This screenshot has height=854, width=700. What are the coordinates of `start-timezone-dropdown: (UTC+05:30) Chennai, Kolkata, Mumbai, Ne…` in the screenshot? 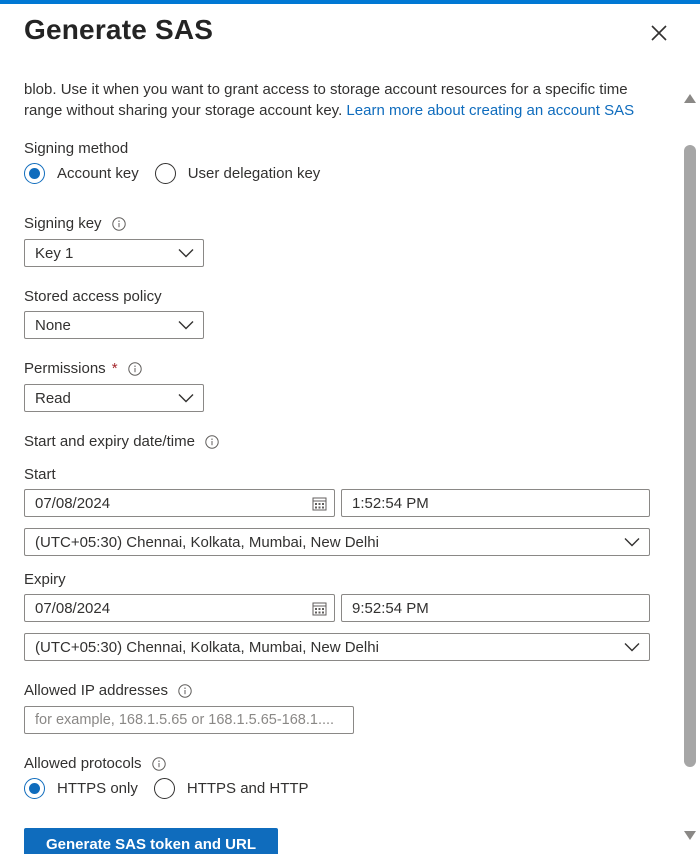 It's located at (337, 542).